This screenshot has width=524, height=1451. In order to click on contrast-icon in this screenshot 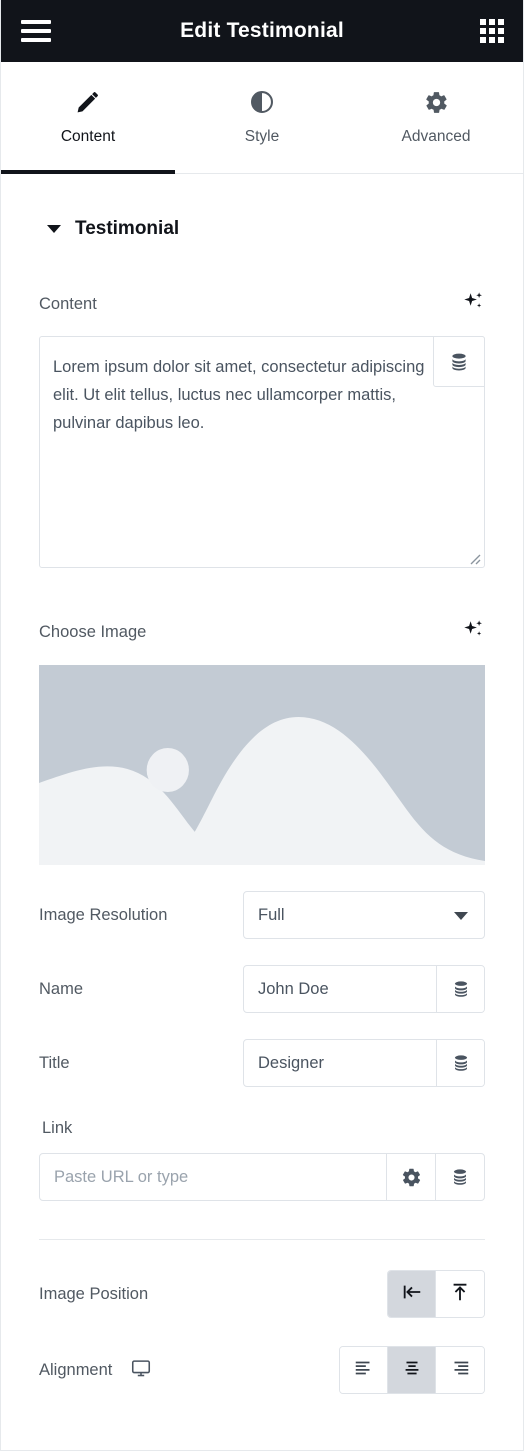, I will do `click(262, 102)`.